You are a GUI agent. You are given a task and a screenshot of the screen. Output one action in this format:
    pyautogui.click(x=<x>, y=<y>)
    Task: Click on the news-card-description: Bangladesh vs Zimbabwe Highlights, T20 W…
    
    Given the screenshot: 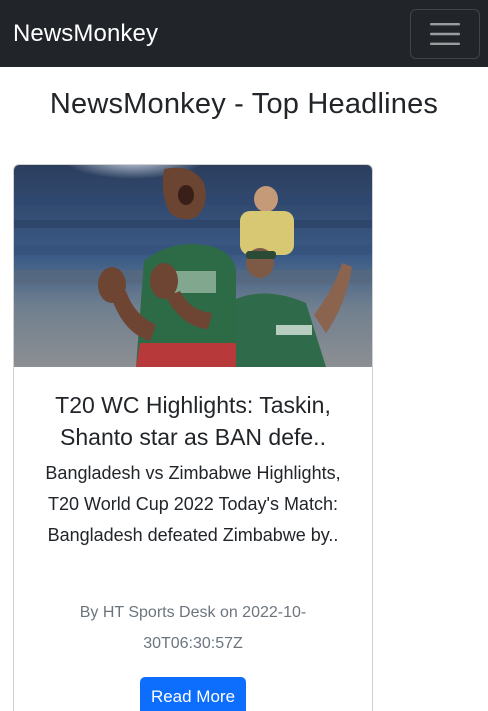 What is the action you would take?
    pyautogui.click(x=193, y=504)
    